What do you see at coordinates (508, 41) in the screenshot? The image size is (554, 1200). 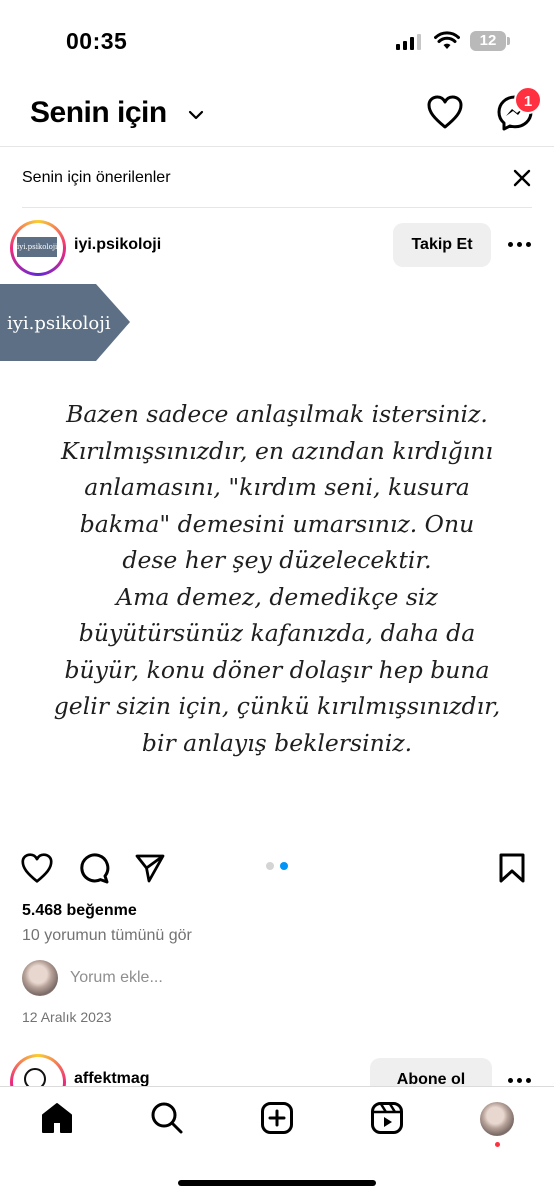 I see `battery-cap` at bounding box center [508, 41].